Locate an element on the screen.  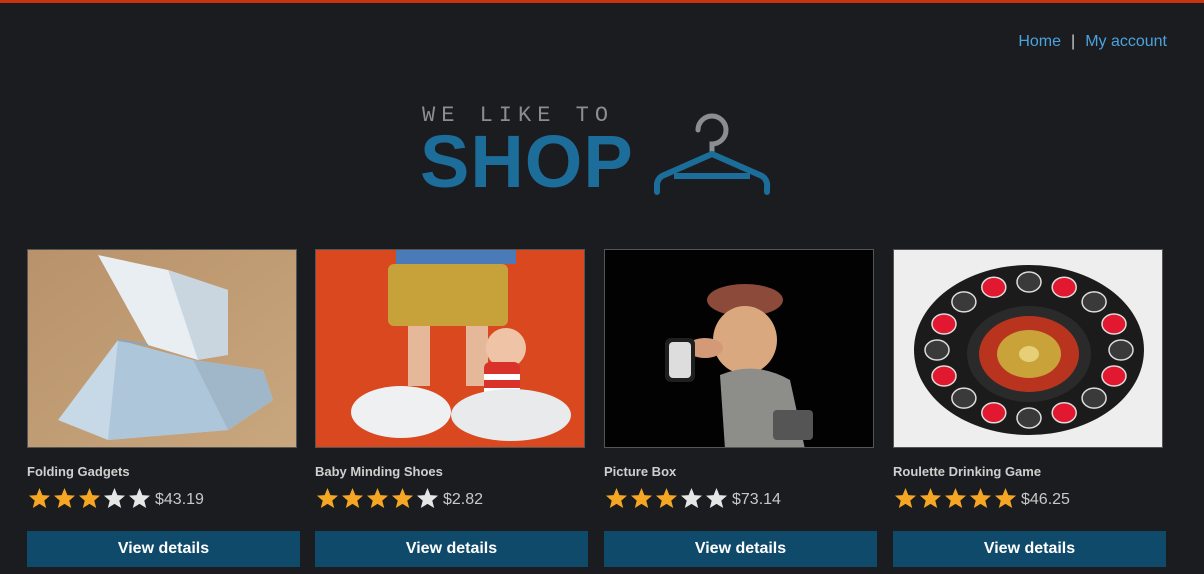
toy-figure-shoes-image is located at coordinates (450, 348).